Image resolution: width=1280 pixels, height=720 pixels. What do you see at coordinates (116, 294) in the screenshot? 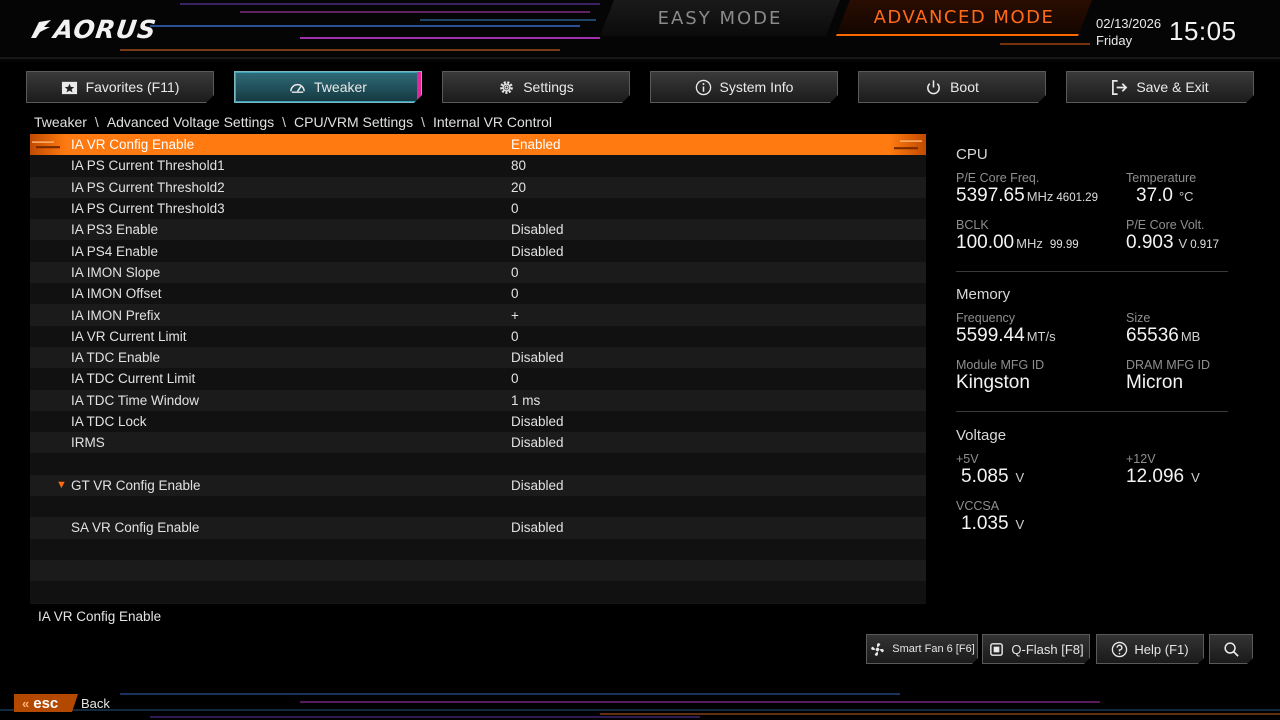
I see `setting-name: IA IMON Offset` at bounding box center [116, 294].